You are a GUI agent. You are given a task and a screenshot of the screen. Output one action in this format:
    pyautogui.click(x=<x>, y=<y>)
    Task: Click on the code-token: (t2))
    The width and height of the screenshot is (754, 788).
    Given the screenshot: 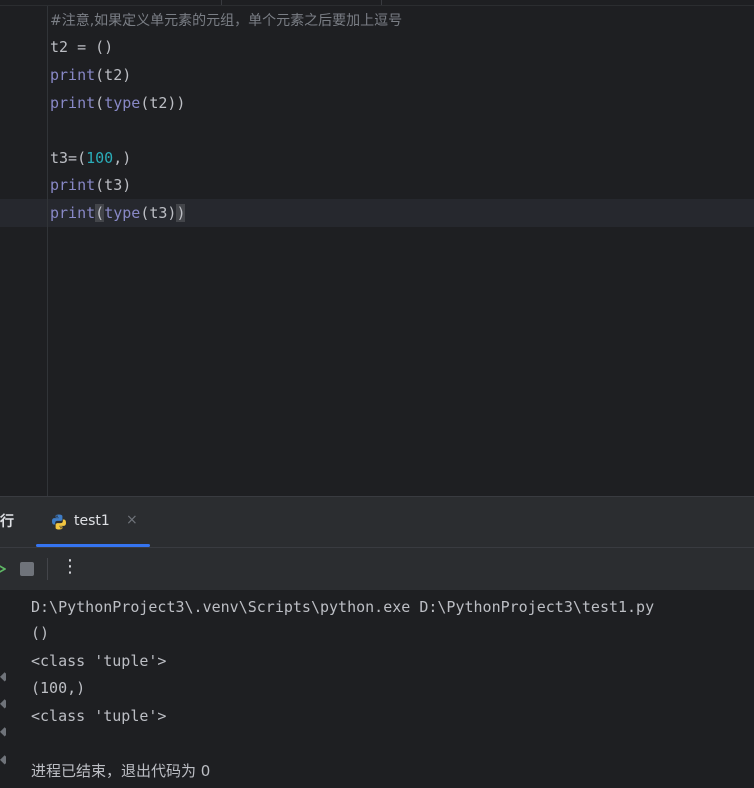 What is the action you would take?
    pyautogui.click(x=163, y=103)
    